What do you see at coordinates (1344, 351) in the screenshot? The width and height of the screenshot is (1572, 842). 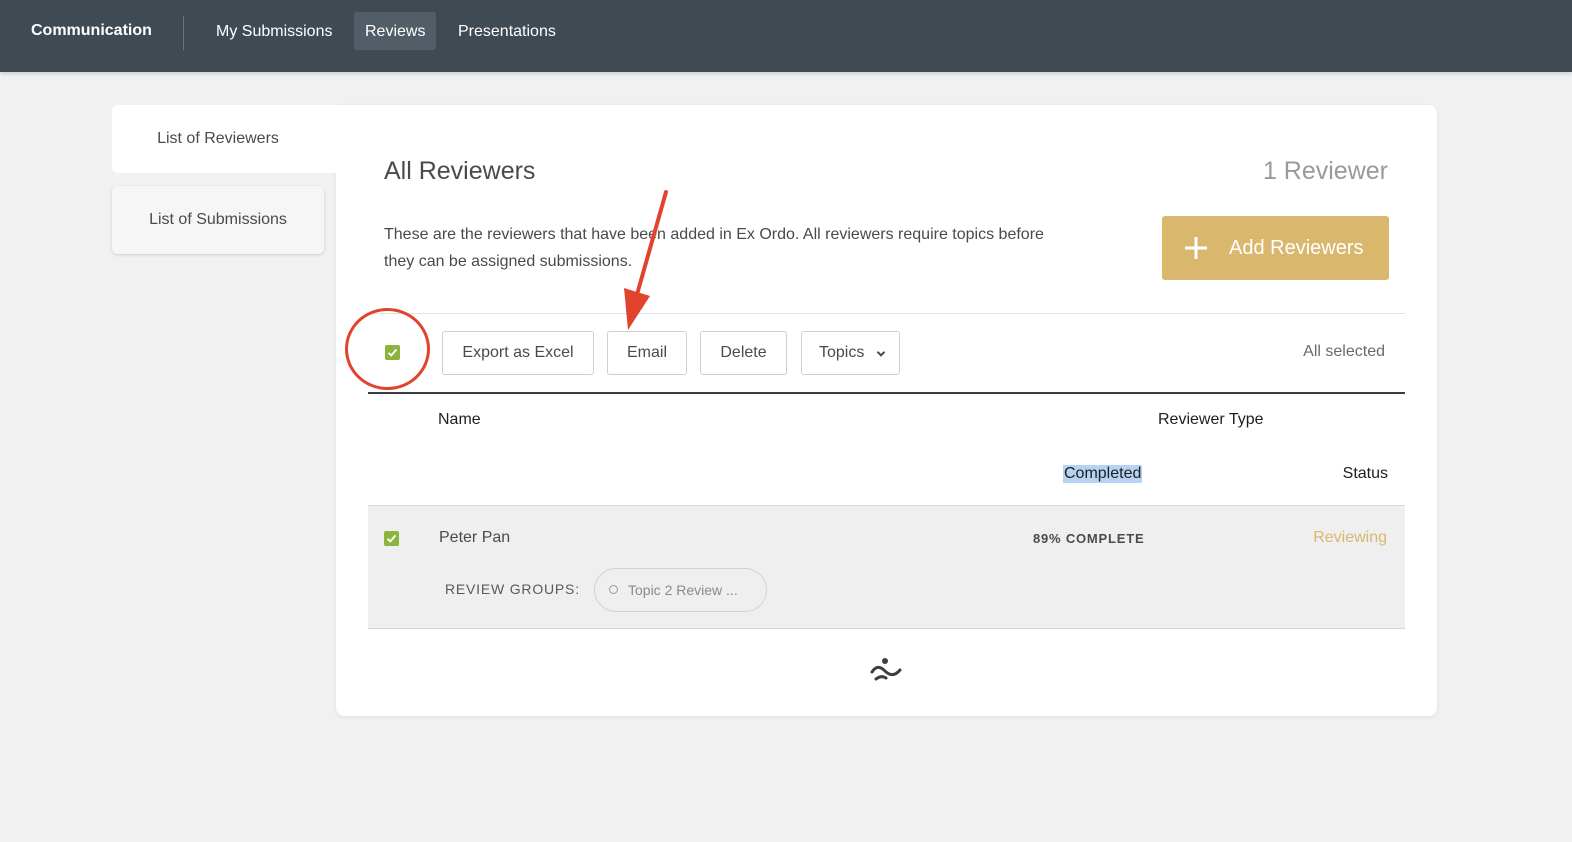 I see `selection-status: All selected` at bounding box center [1344, 351].